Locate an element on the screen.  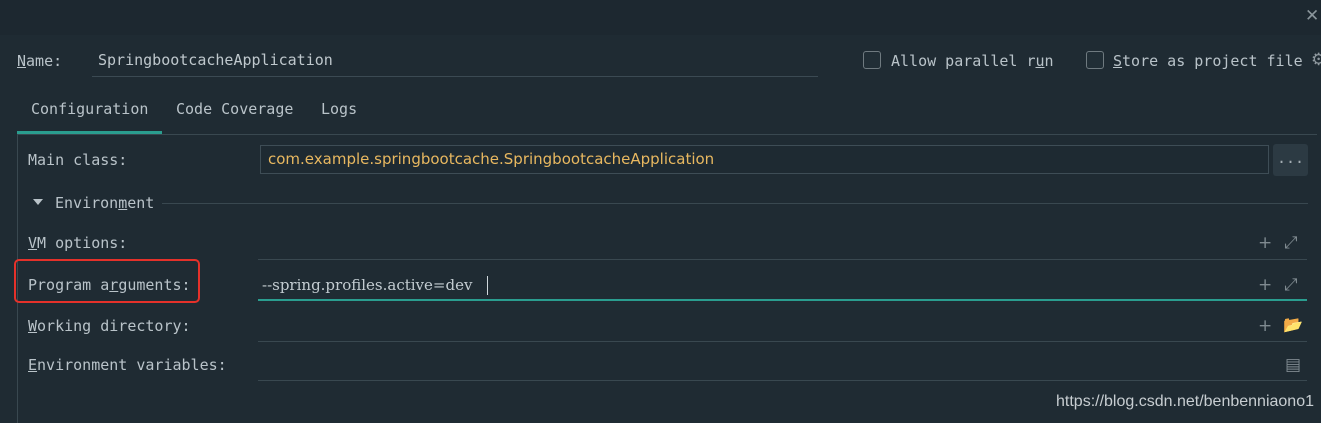
environment-variables-mnemonic: E is located at coordinates (33, 365).